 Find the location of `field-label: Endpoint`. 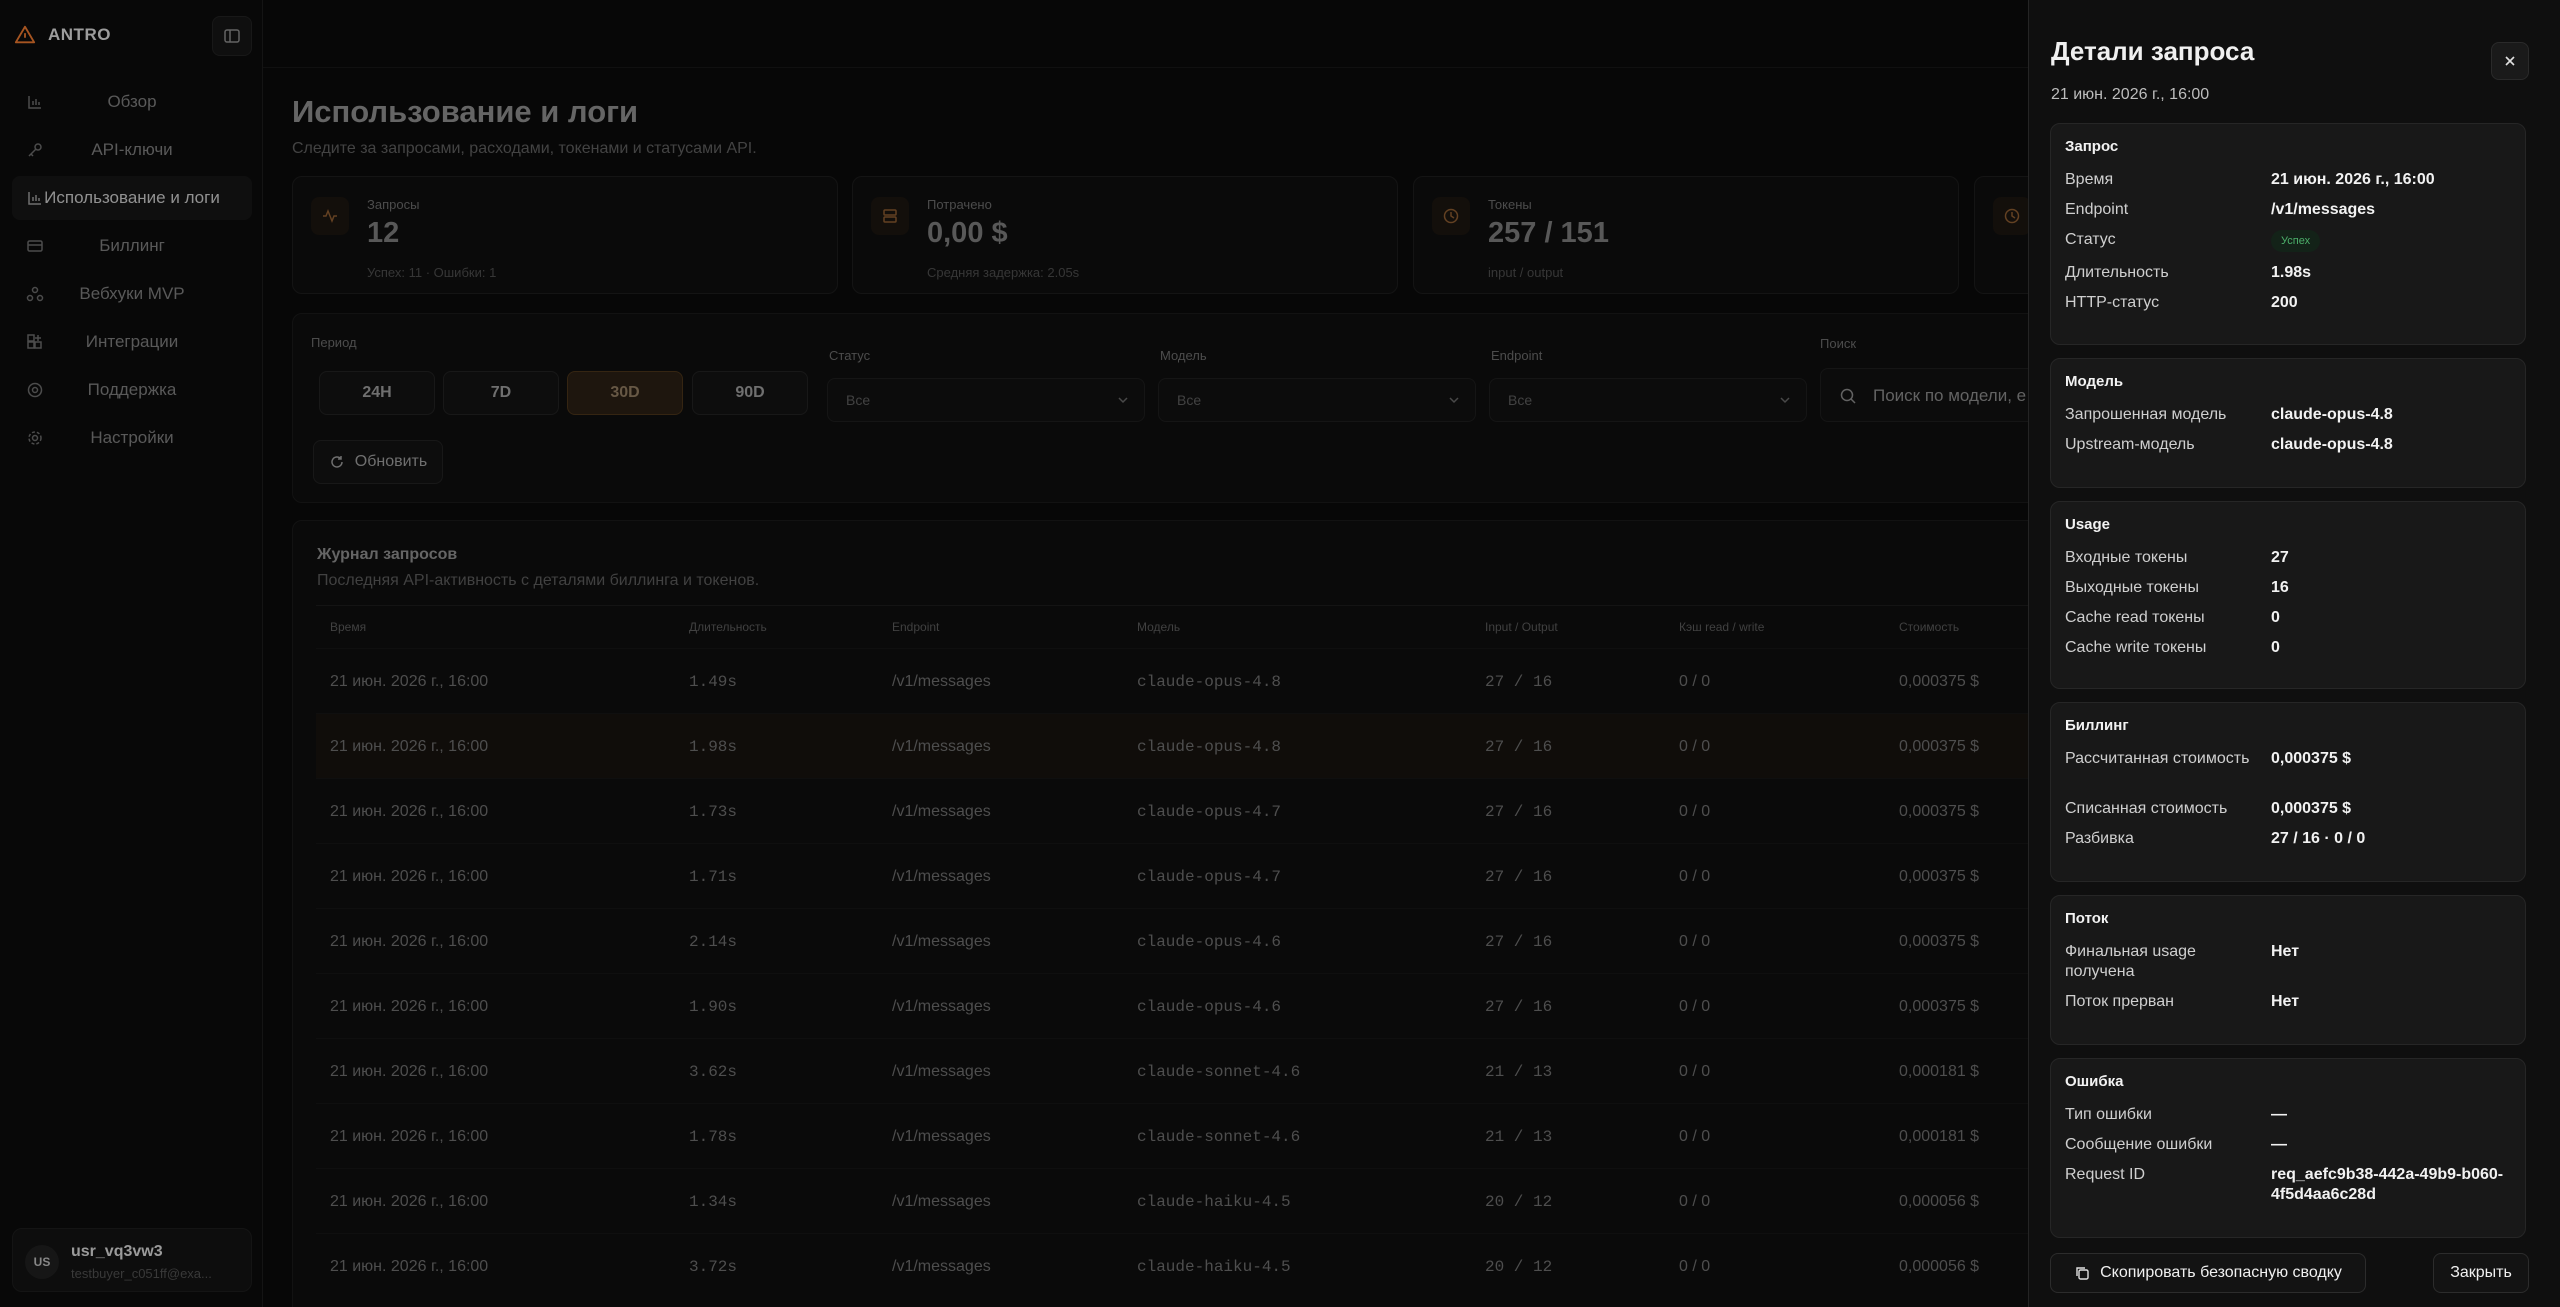

field-label: Endpoint is located at coordinates (2097, 209).